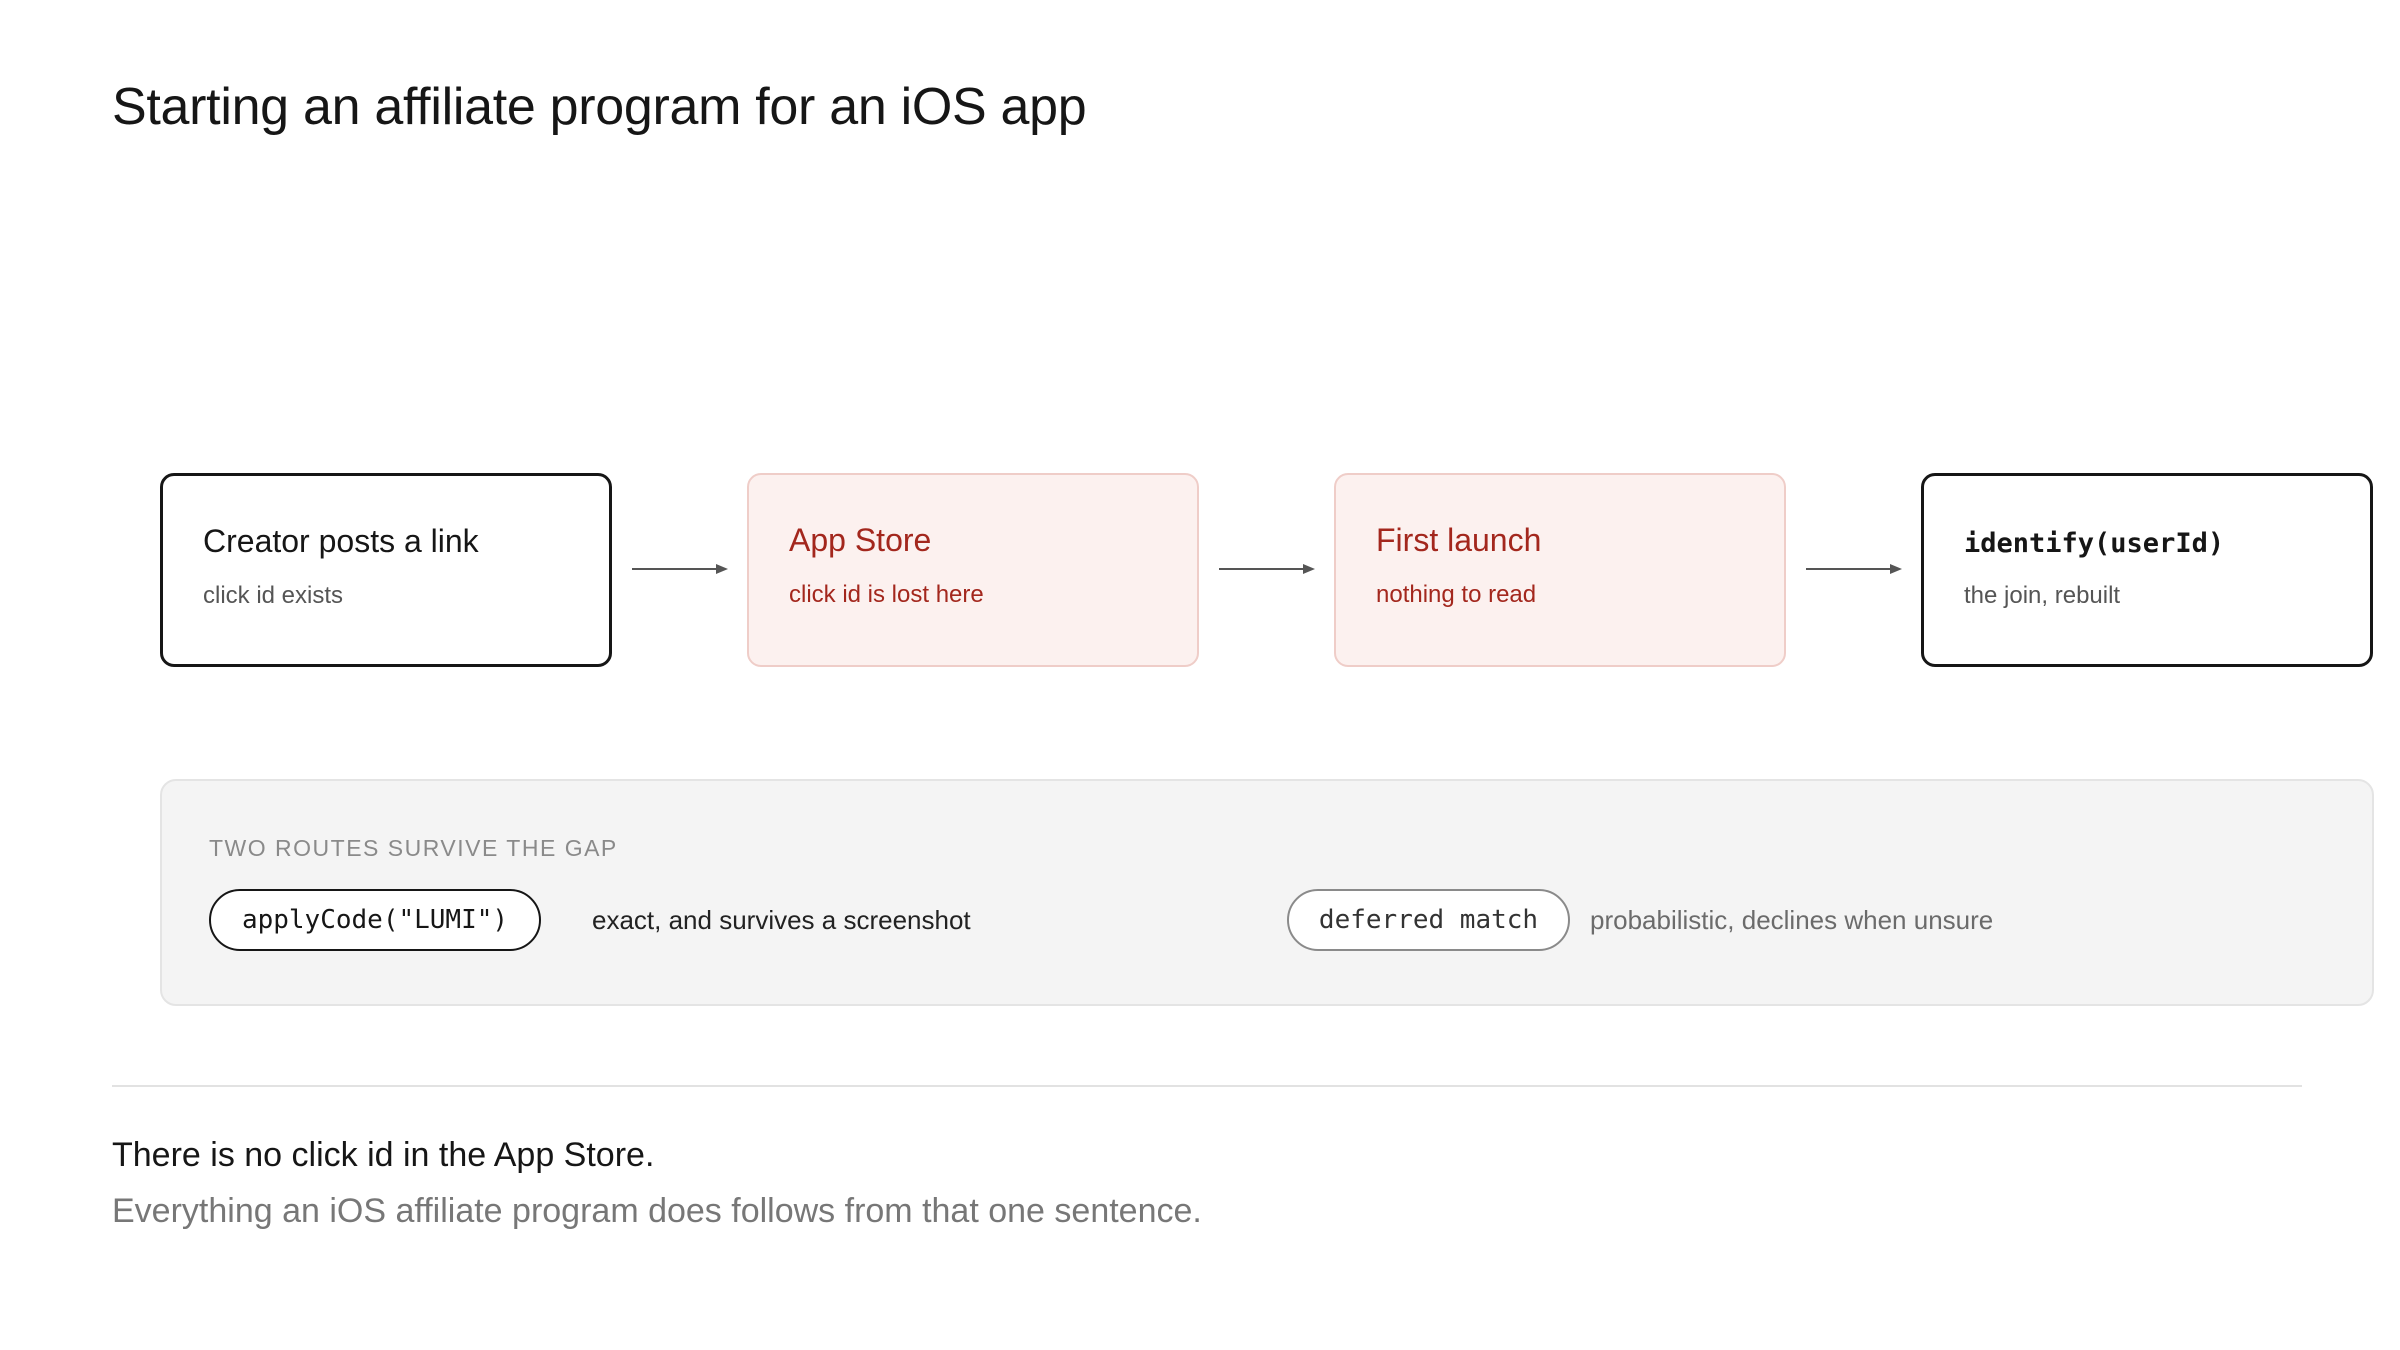 The width and height of the screenshot is (2400, 1350). I want to click on divider, so click(1207, 1086).